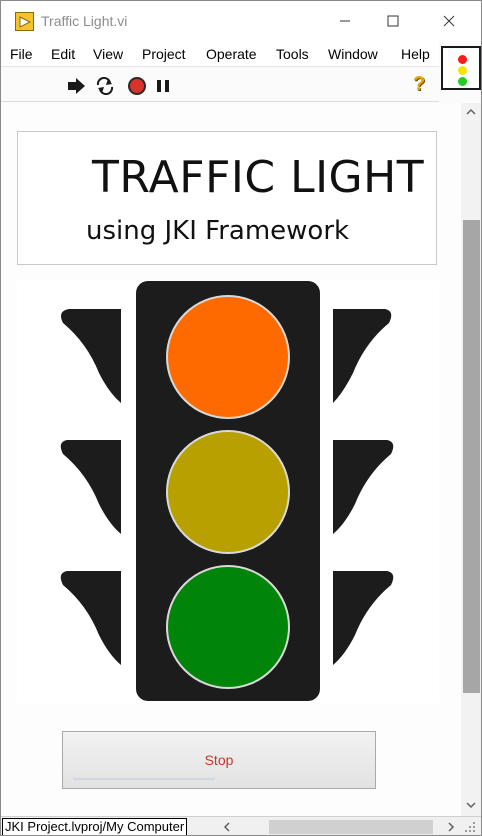 The width and height of the screenshot is (482, 836). Describe the element at coordinates (471, 456) in the screenshot. I see `vertical-scroll-thumb` at that location.